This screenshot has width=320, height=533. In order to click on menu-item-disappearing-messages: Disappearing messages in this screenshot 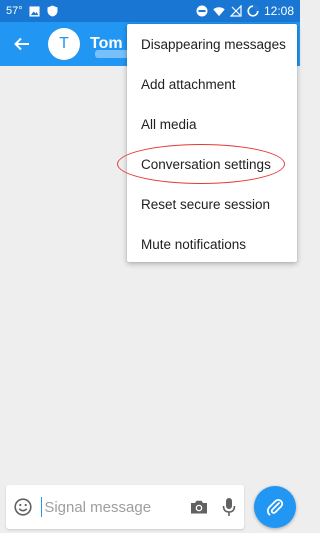, I will do `click(212, 44)`.